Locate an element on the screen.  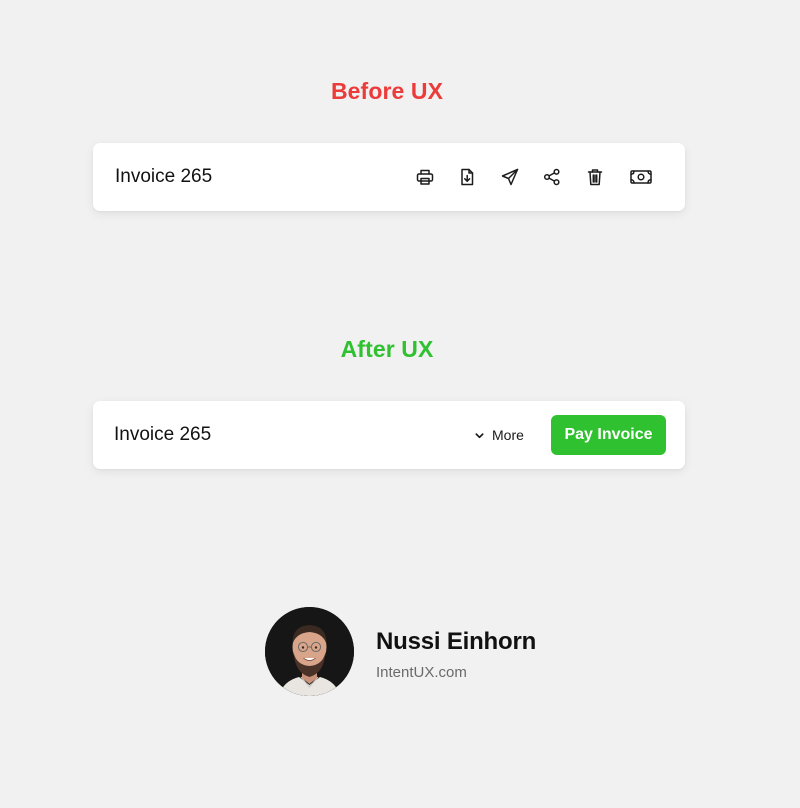
delete-button is located at coordinates (595, 177).